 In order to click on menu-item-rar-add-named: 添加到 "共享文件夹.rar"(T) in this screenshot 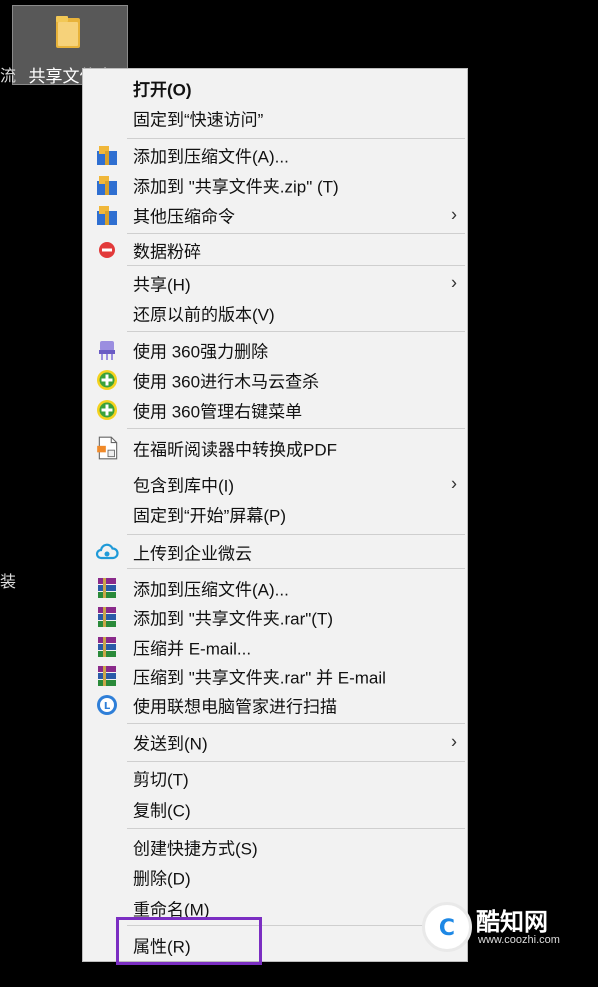, I will do `click(275, 617)`.